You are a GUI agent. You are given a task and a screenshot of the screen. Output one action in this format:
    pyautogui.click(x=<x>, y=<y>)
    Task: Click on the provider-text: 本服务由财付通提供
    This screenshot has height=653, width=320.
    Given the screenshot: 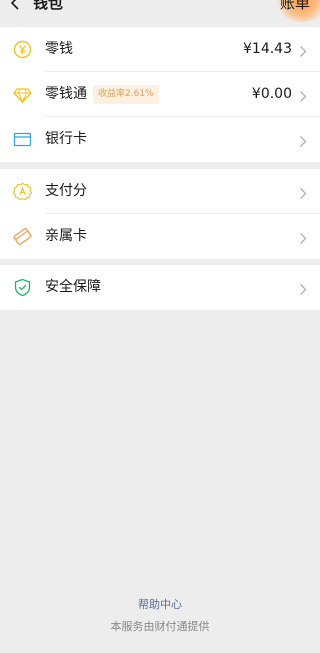 What is the action you would take?
    pyautogui.click(x=160, y=626)
    